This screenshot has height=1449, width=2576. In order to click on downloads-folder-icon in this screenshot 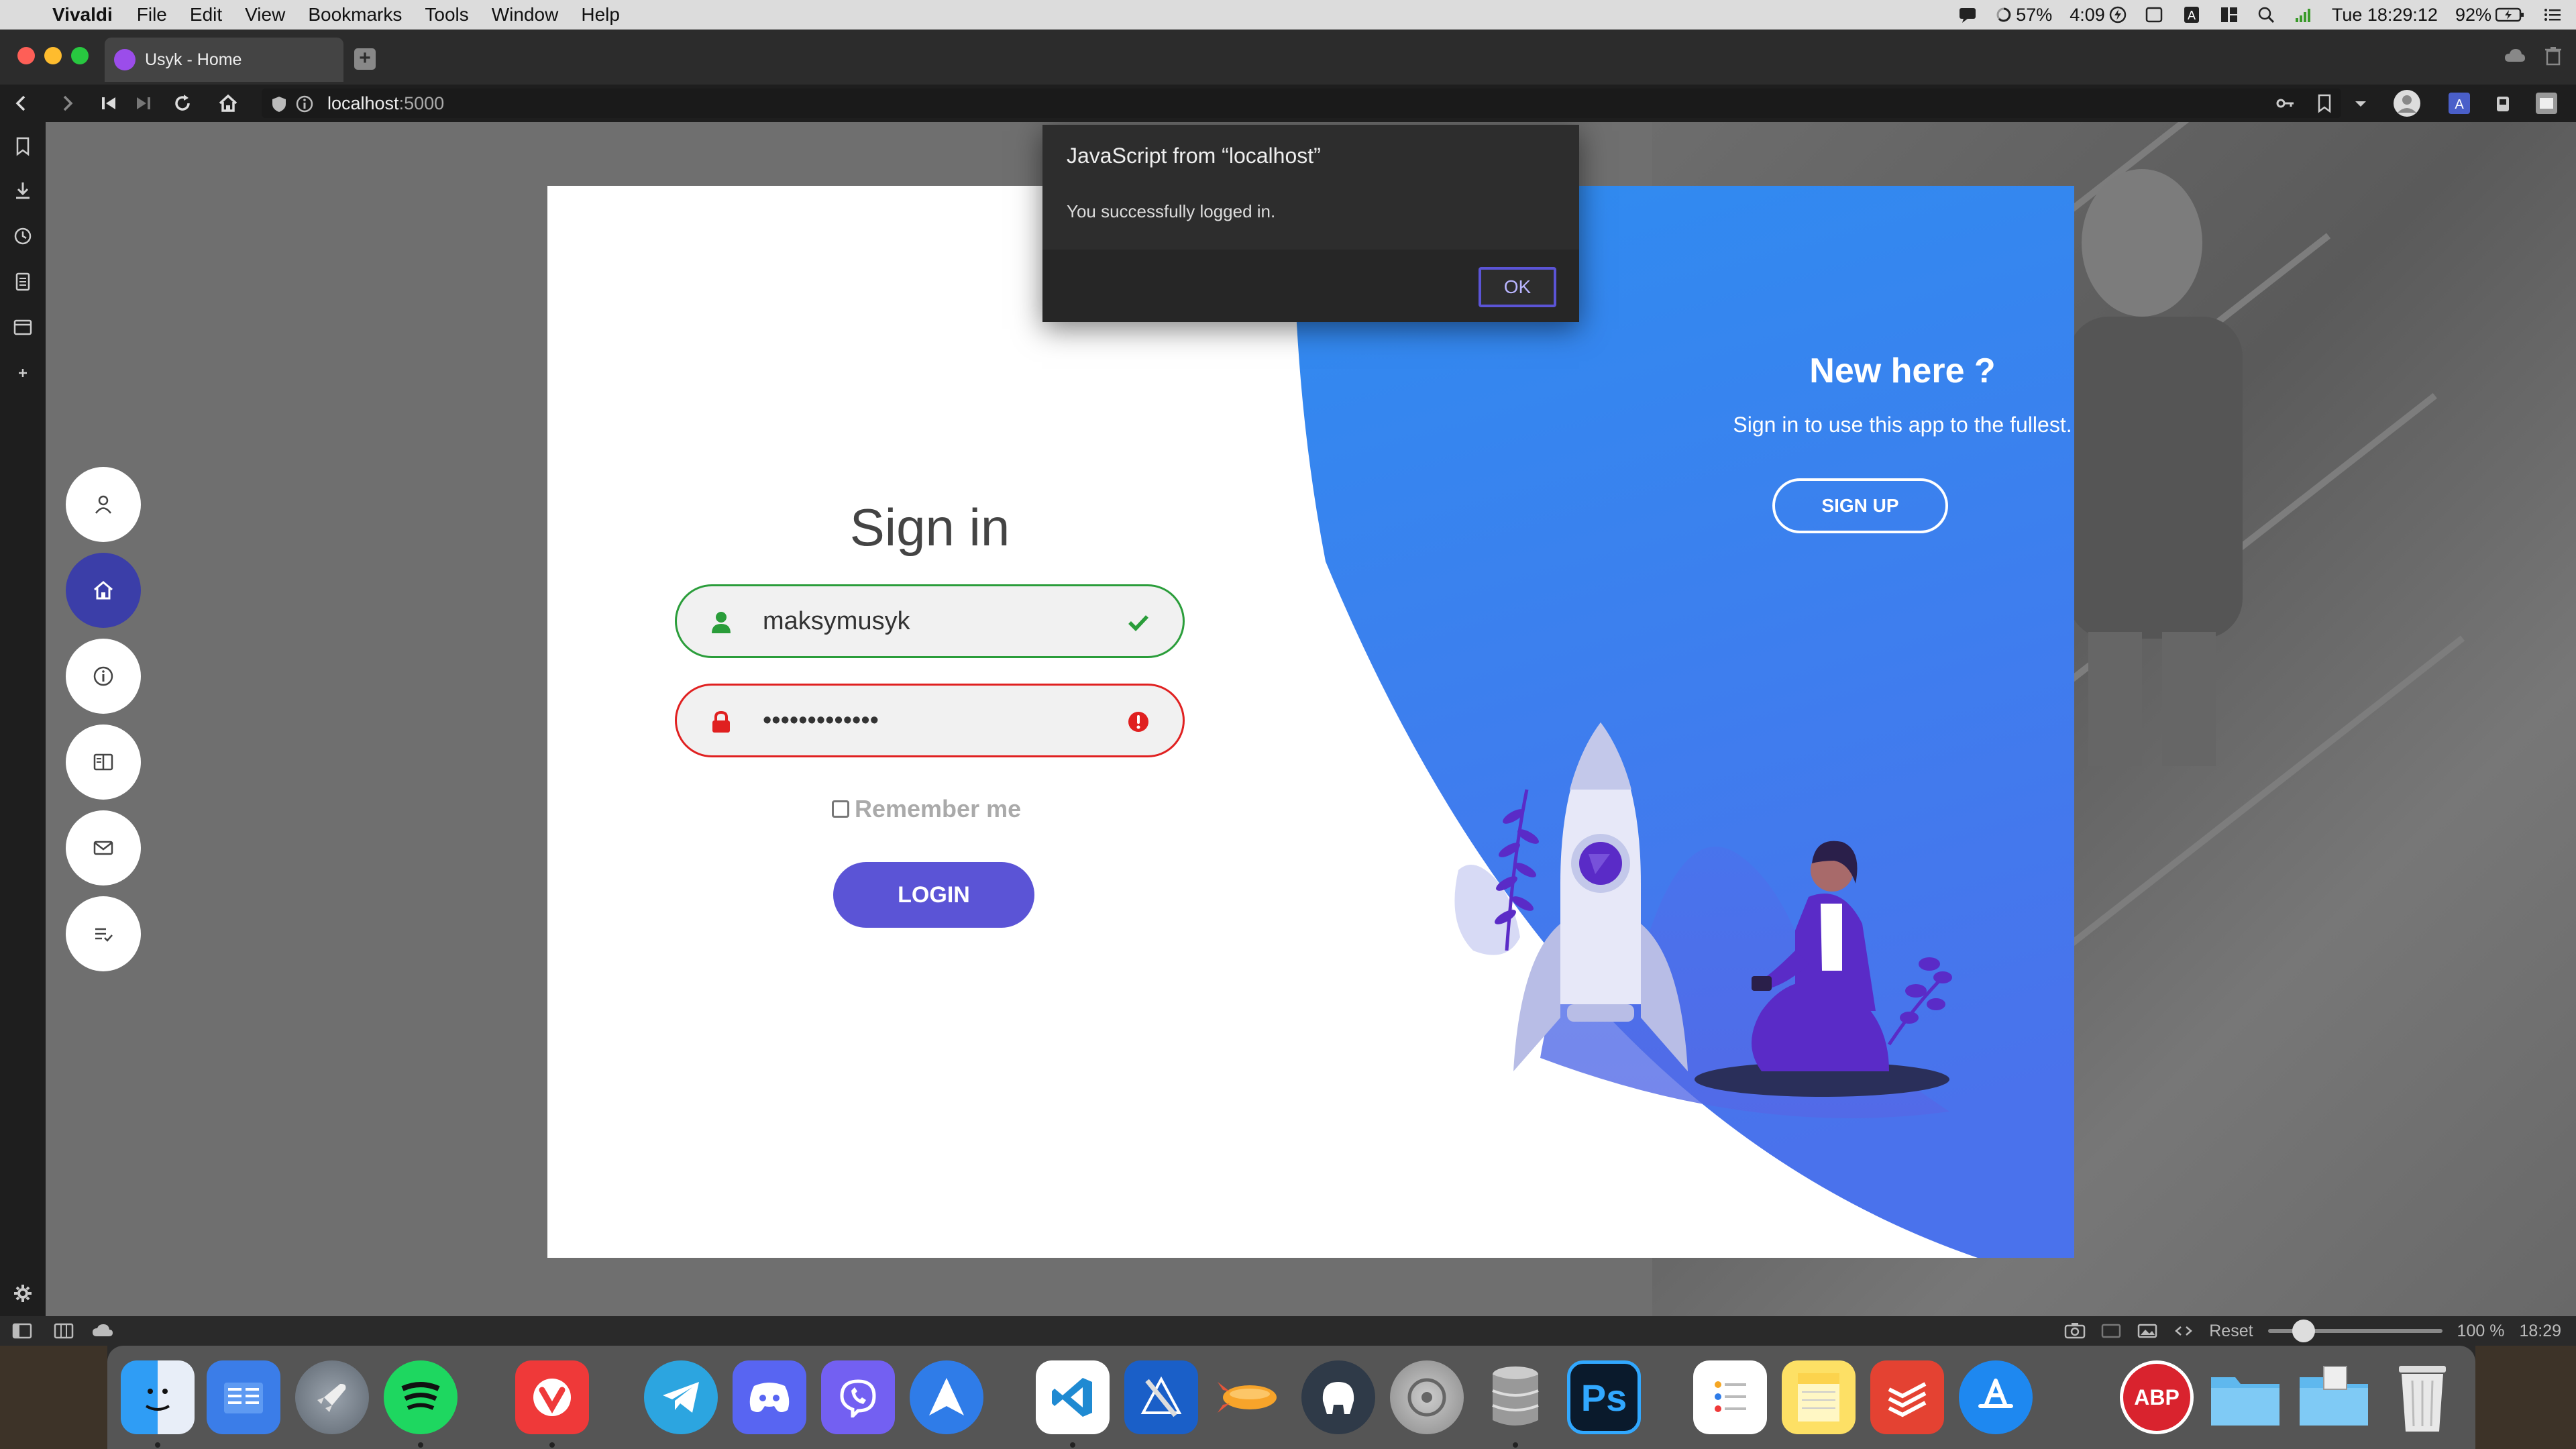, I will do `click(2334, 1397)`.